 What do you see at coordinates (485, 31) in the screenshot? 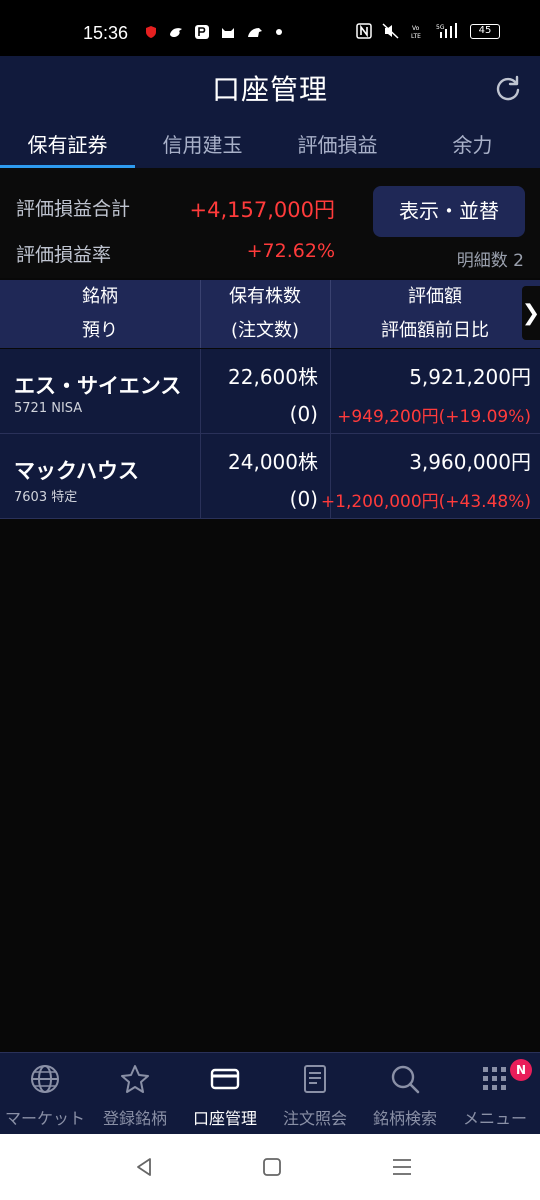
I see `battery-icon: 45` at bounding box center [485, 31].